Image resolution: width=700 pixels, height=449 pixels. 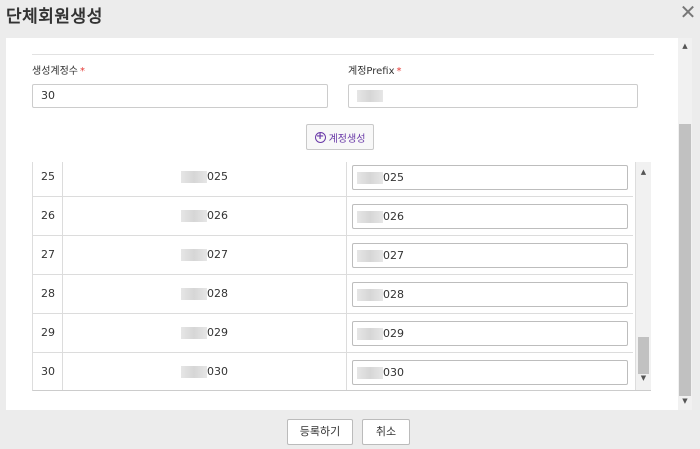 I want to click on prefix-input, so click(x=493, y=96).